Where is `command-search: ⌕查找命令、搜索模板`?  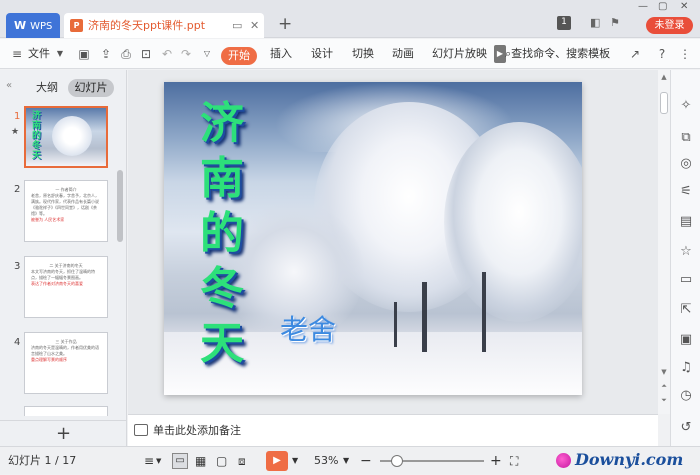
command-search: ⌕查找命令、搜索模板 is located at coordinates (557, 54).